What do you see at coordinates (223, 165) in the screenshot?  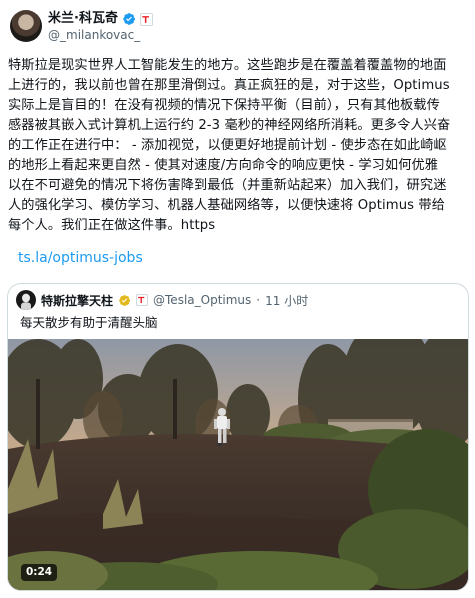 I see `post-line: 的地形上看起来更自然 - 使其对速度/方向命令的响应更快 - 学习如何优雅` at bounding box center [223, 165].